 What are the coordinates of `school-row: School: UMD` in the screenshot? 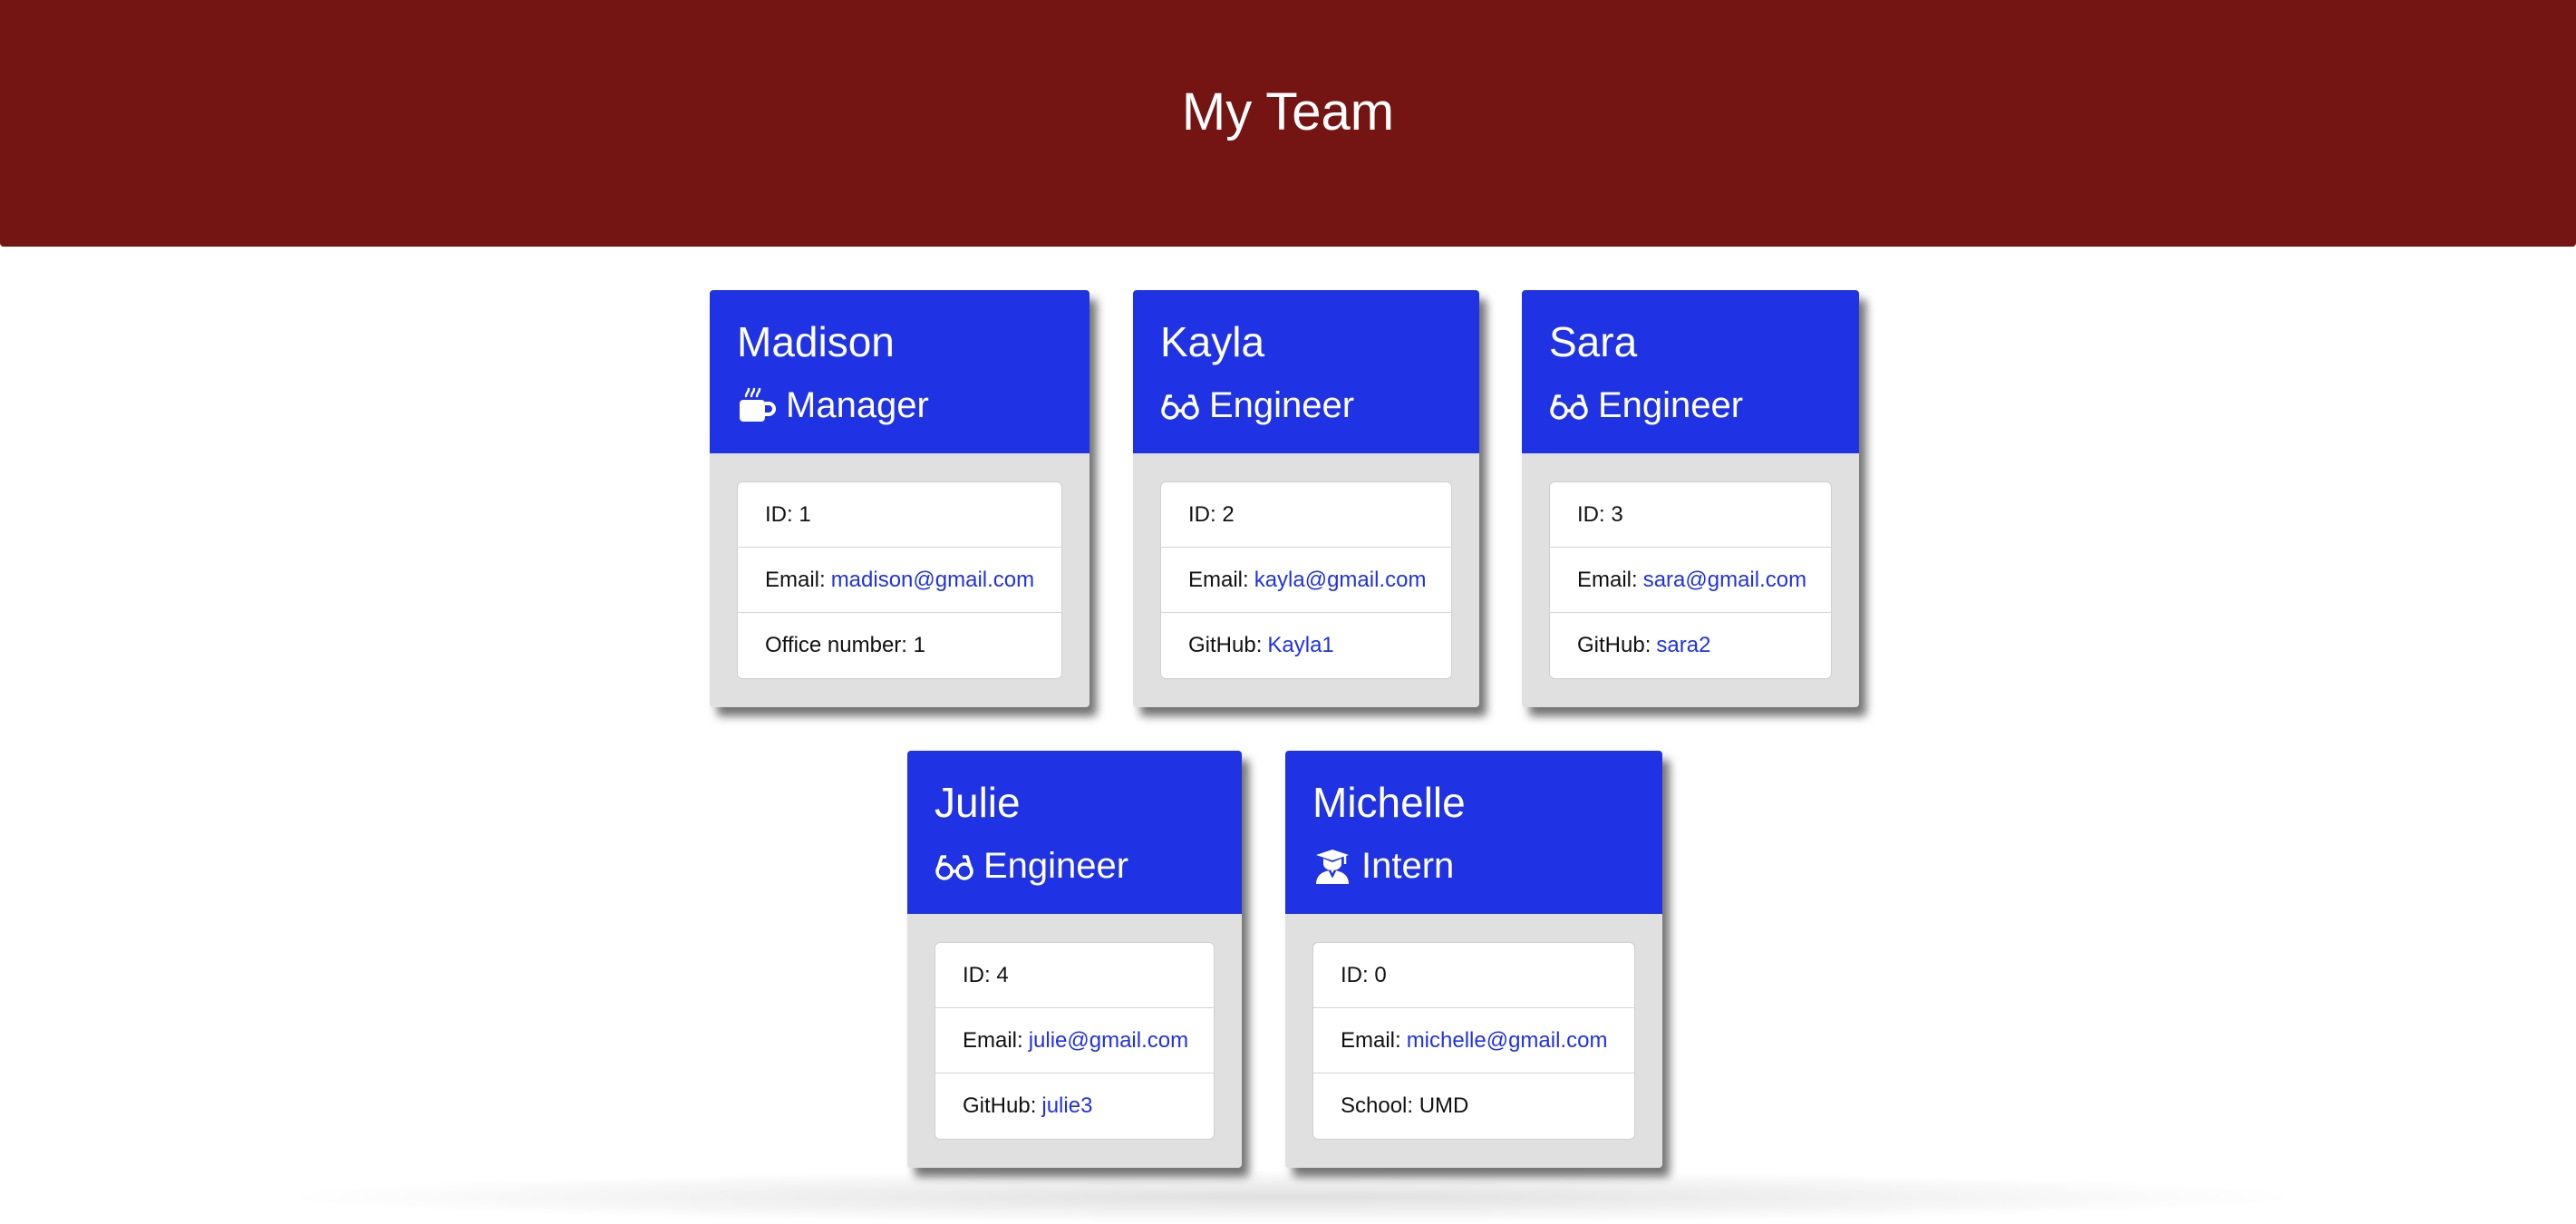 It's located at (1473, 1106).